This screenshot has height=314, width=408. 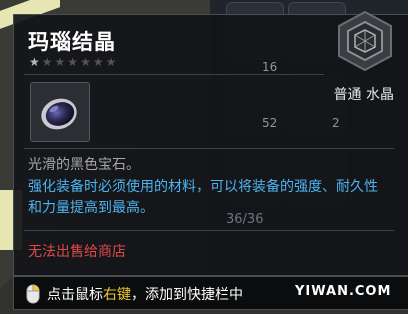 What do you see at coordinates (343, 291) in the screenshot?
I see `site-watermark: YIWAN.COM` at bounding box center [343, 291].